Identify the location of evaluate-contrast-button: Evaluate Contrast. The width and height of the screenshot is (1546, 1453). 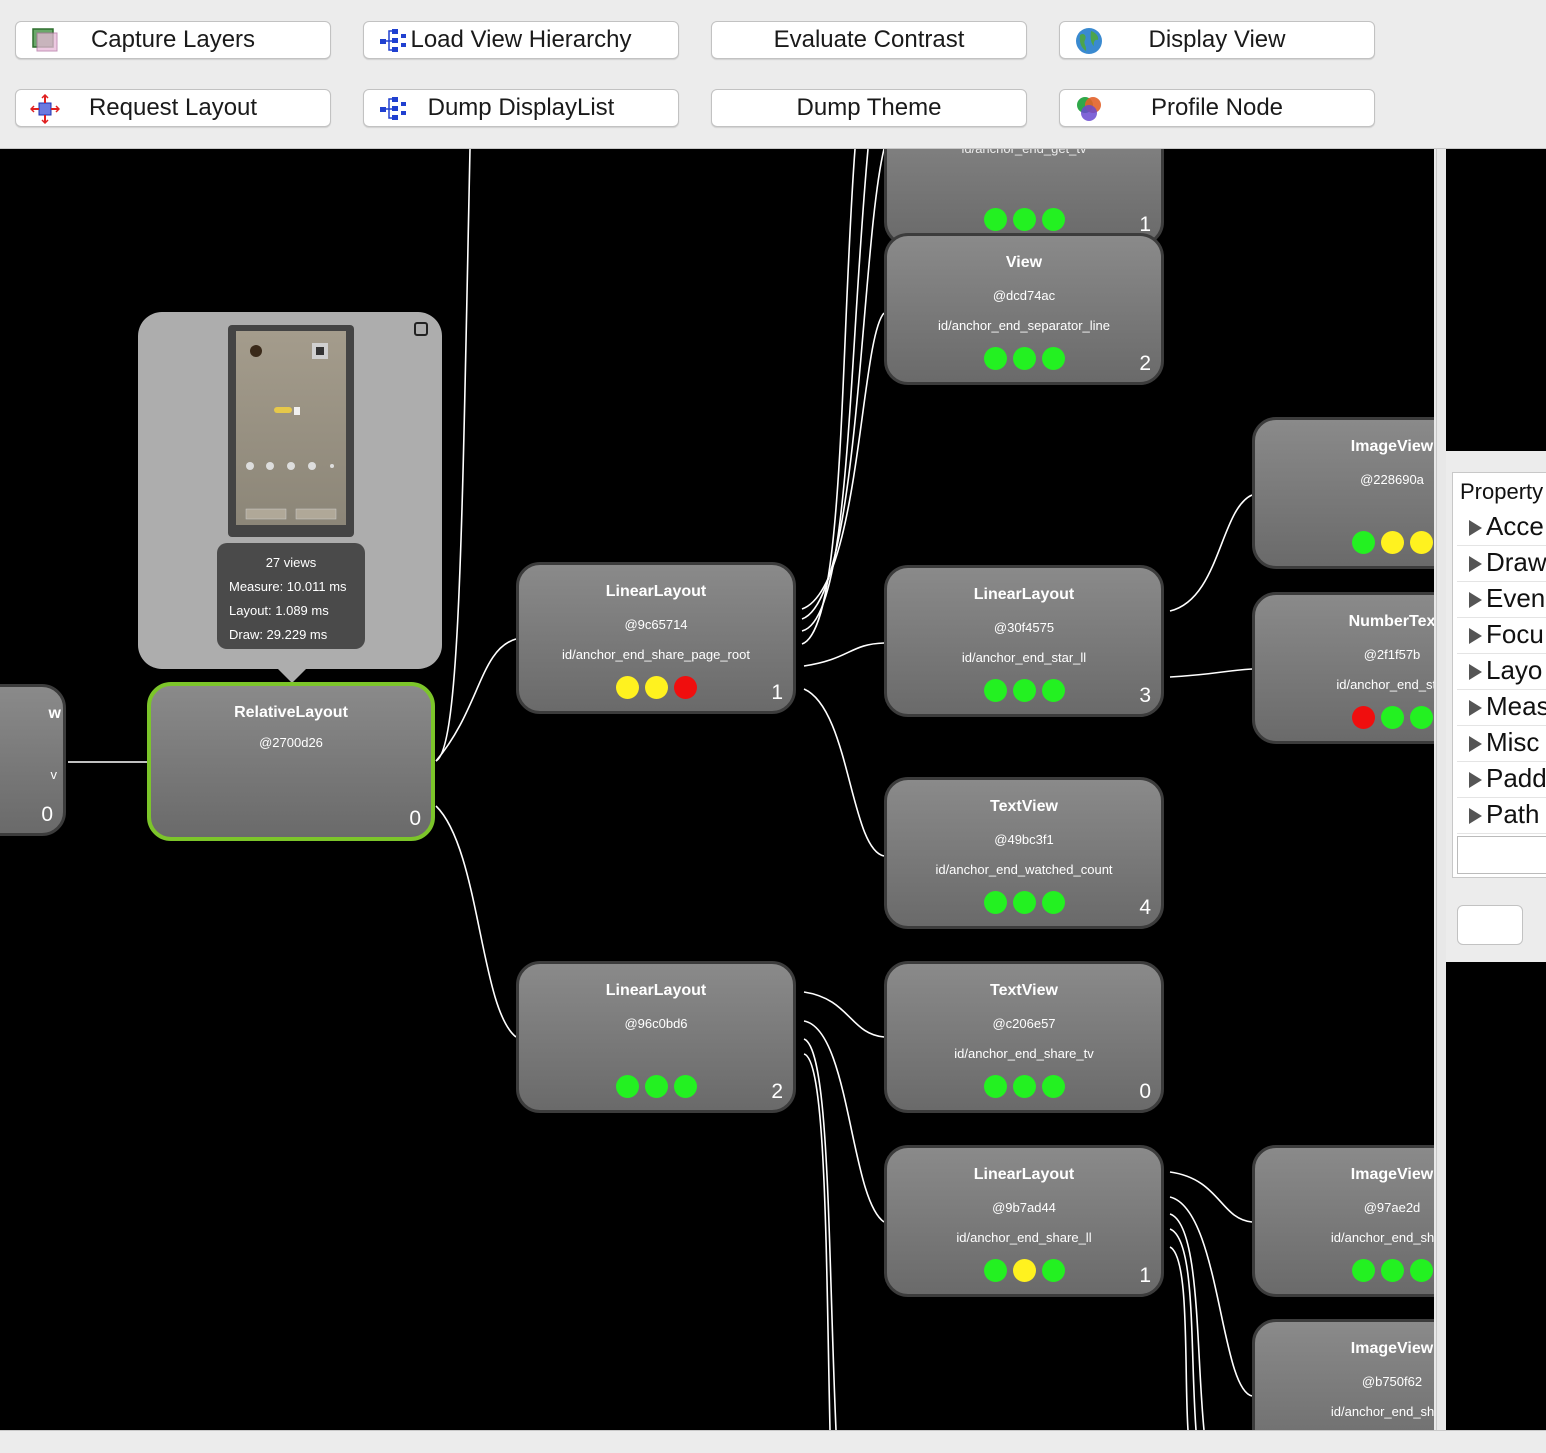
(869, 40).